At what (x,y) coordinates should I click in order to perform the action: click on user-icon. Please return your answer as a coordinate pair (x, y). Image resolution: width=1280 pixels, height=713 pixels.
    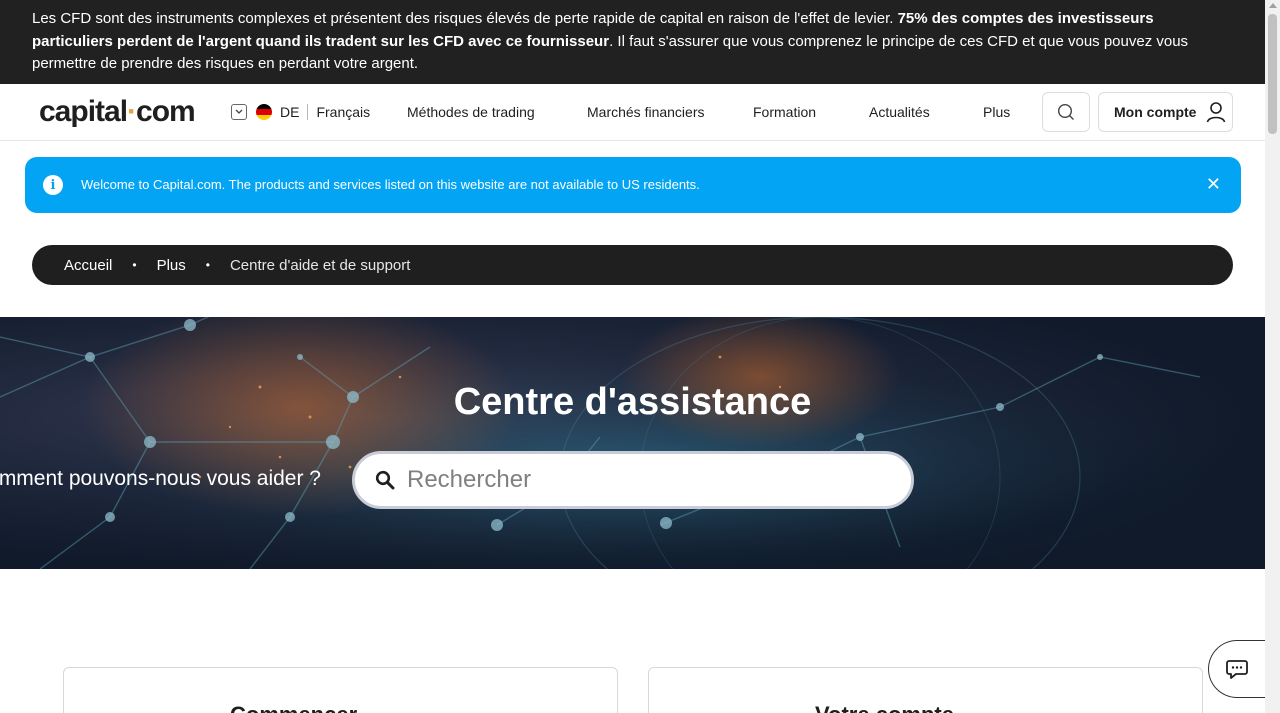
    Looking at the image, I should click on (1216, 112).